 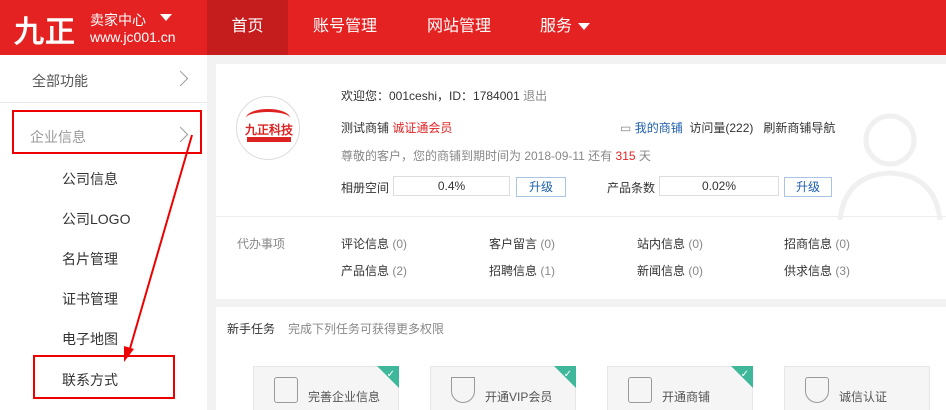 What do you see at coordinates (626, 128) in the screenshot?
I see `shop-icon: ▭` at bounding box center [626, 128].